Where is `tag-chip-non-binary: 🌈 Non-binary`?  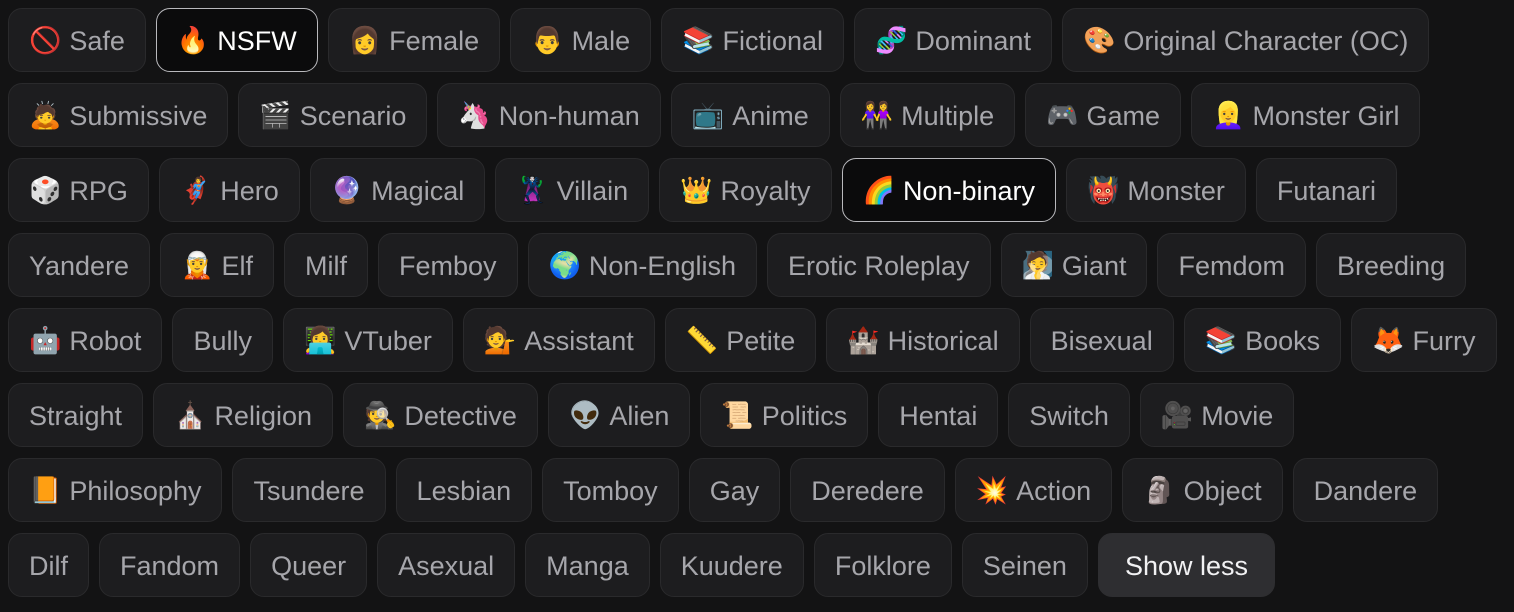
tag-chip-non-binary: 🌈 Non-binary is located at coordinates (948, 190).